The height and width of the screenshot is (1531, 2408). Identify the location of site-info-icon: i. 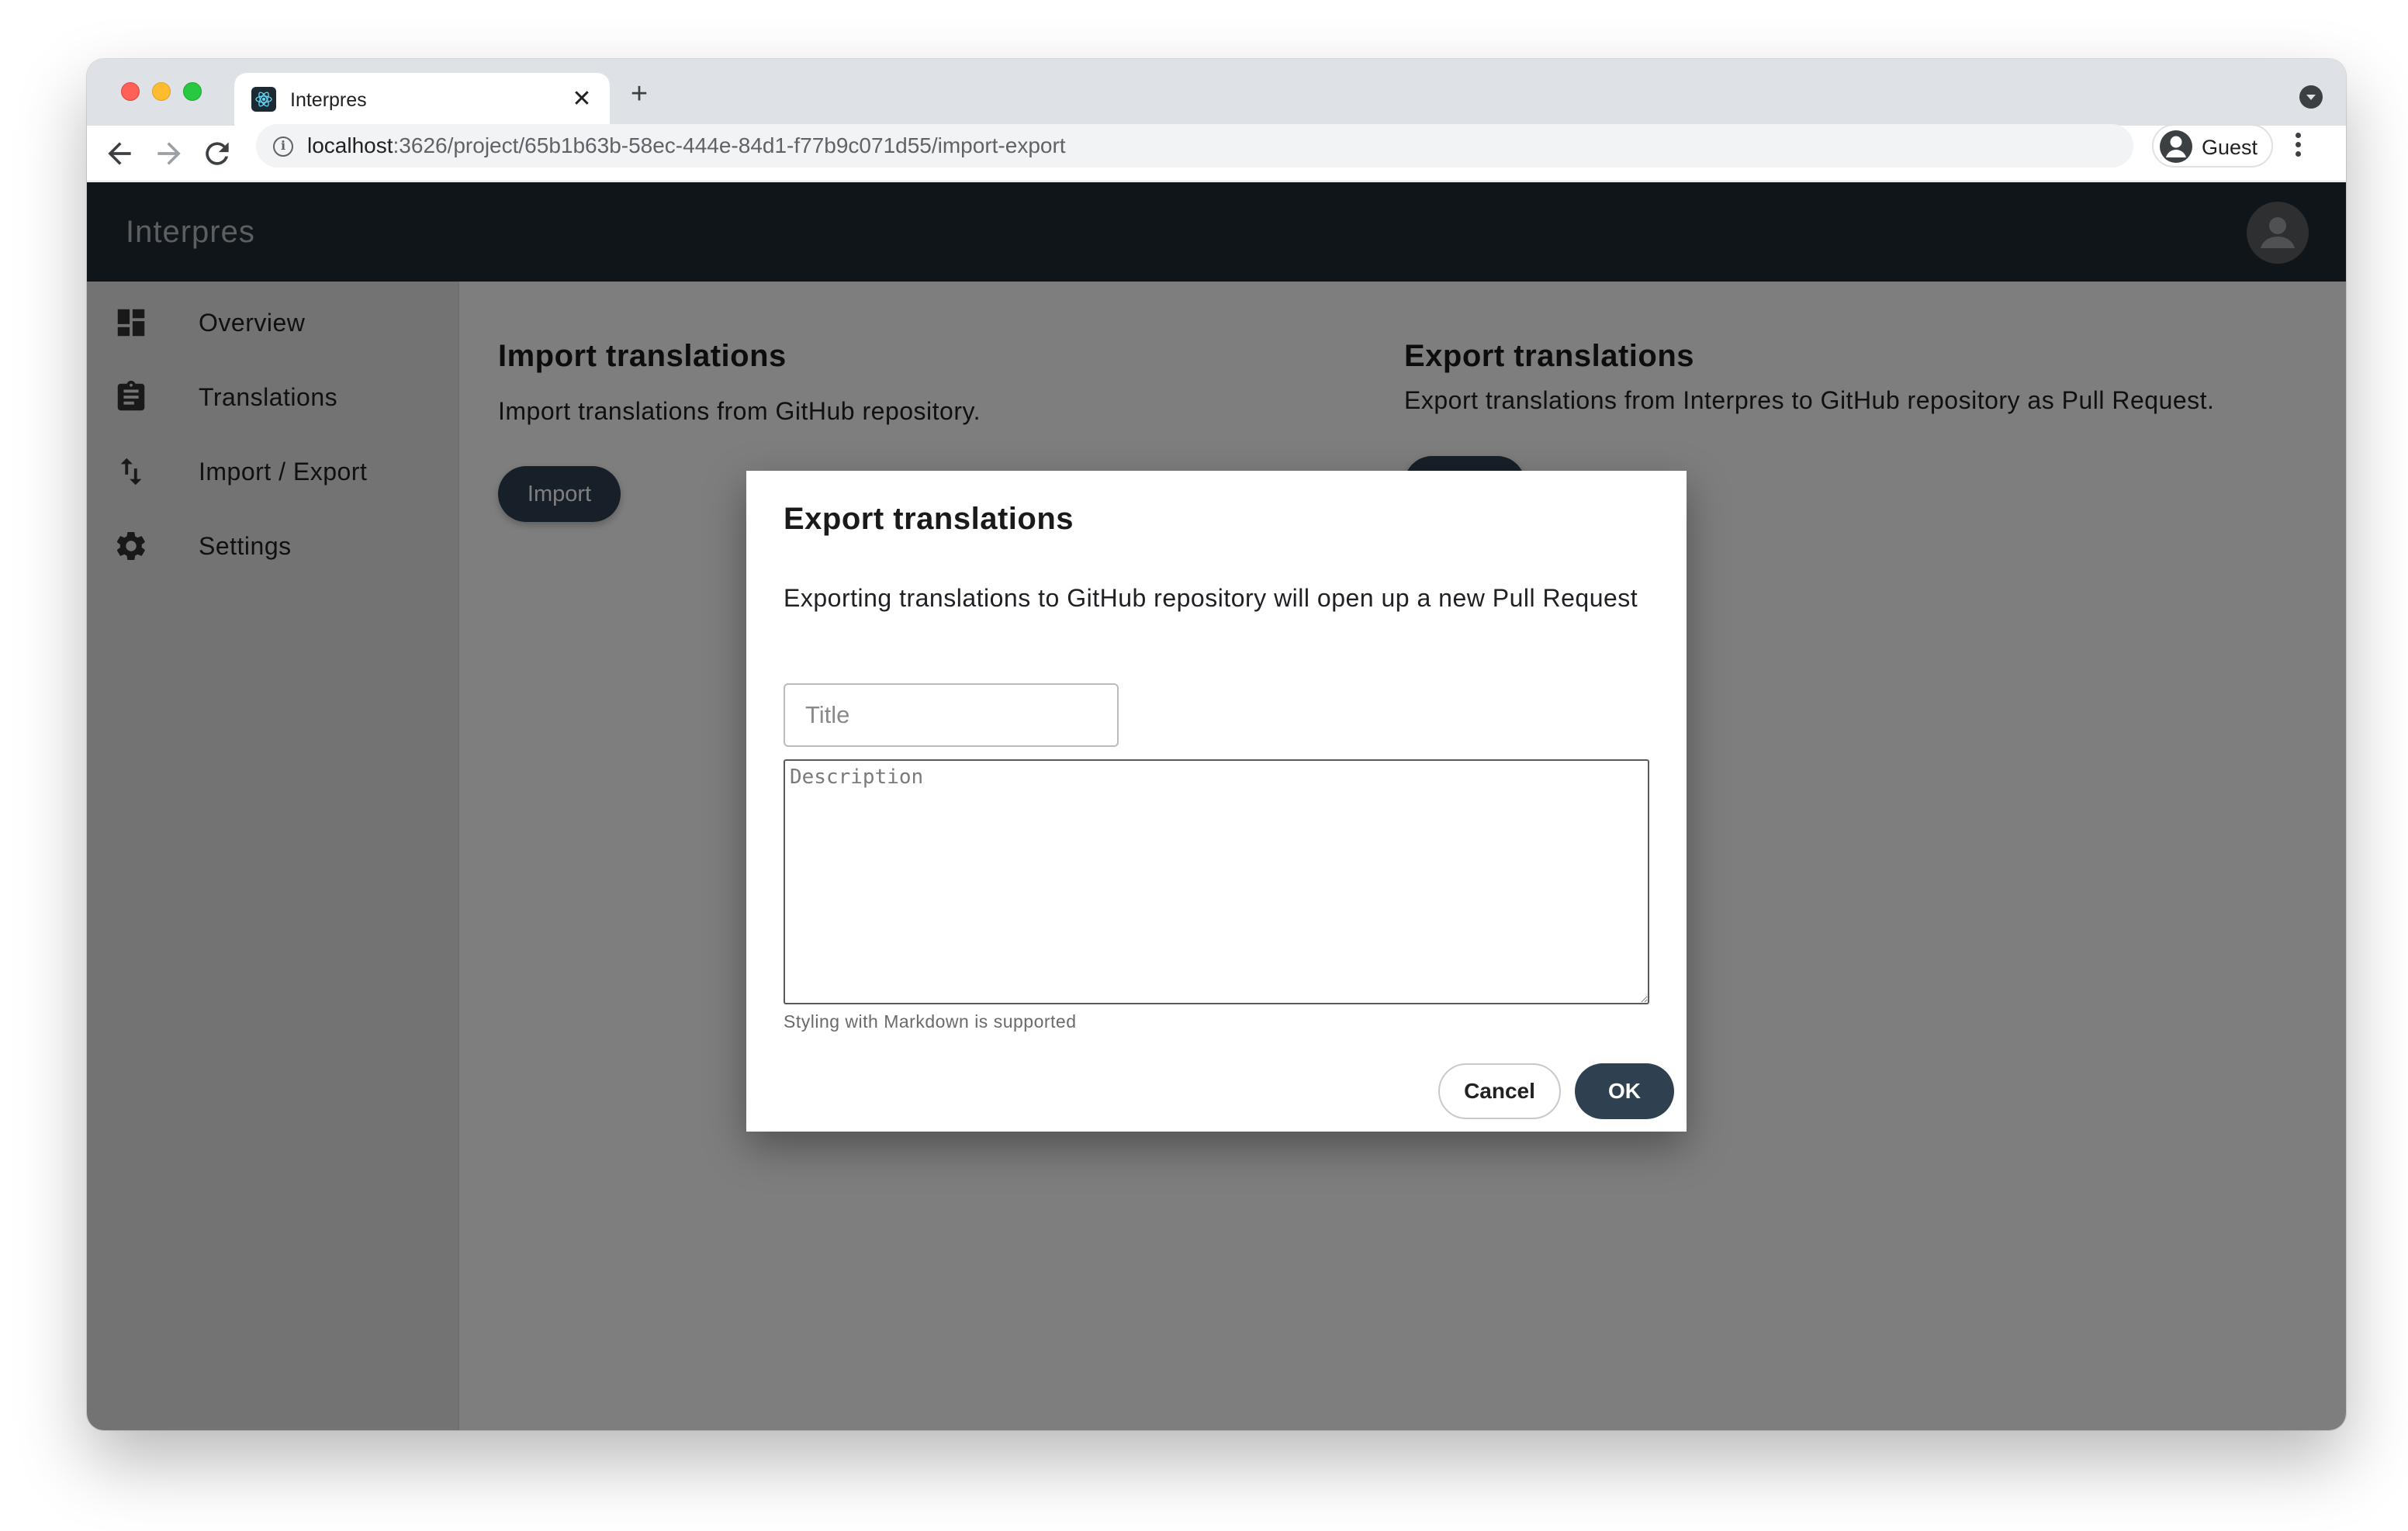
(283, 147).